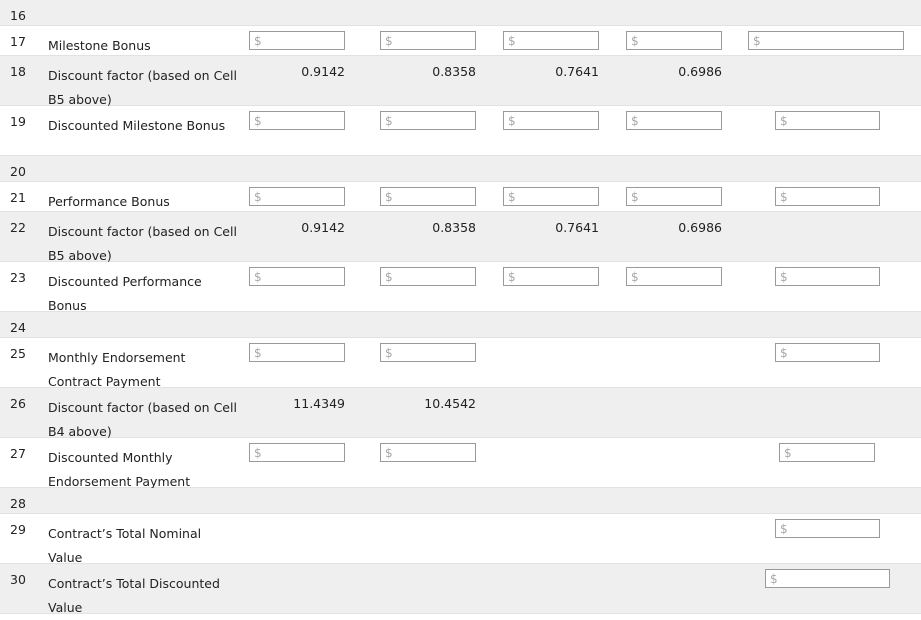 The height and width of the screenshot is (620, 921). I want to click on sheet-row: 20, so click(460, 169).